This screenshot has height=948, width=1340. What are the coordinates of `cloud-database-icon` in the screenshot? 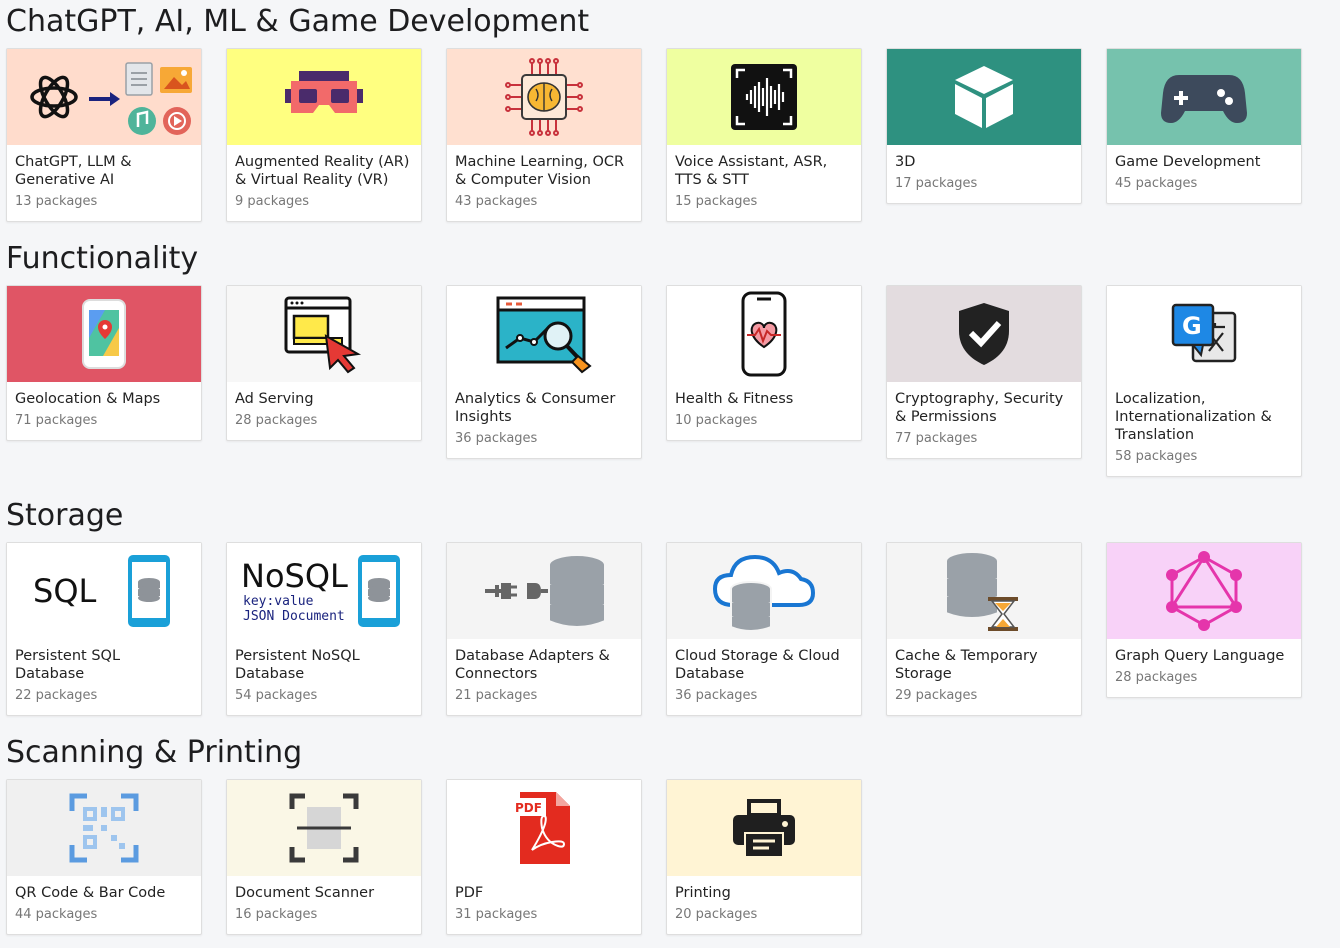 It's located at (764, 593).